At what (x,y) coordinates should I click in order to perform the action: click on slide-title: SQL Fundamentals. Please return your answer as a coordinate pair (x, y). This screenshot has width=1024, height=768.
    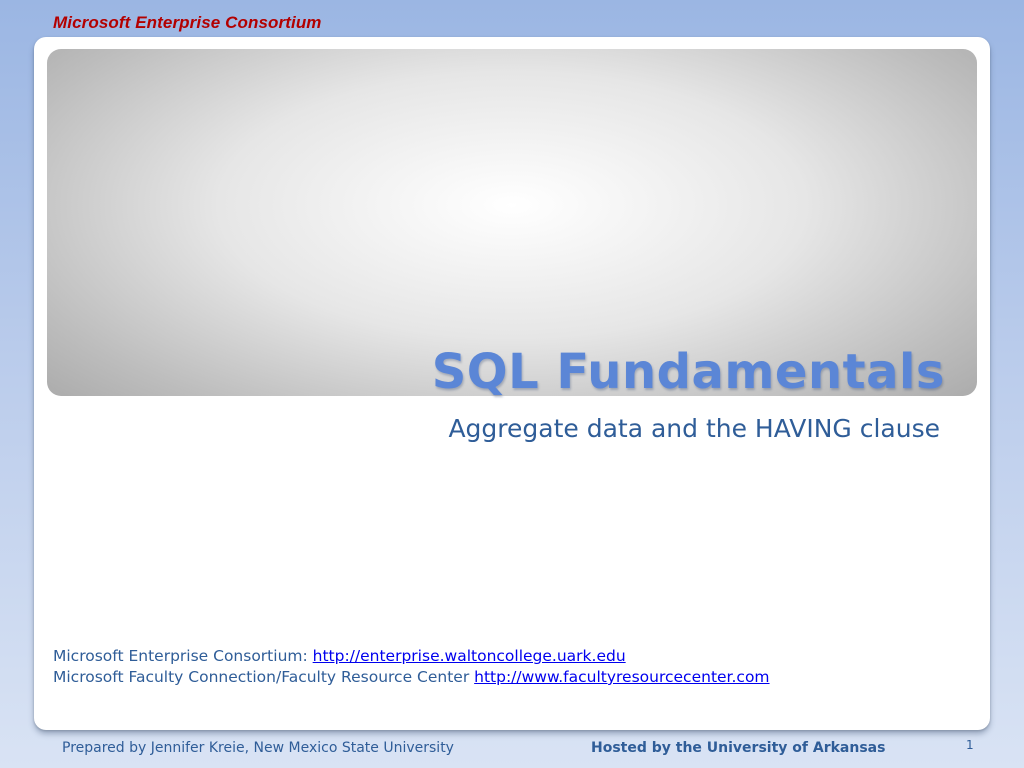
    Looking at the image, I should click on (688, 372).